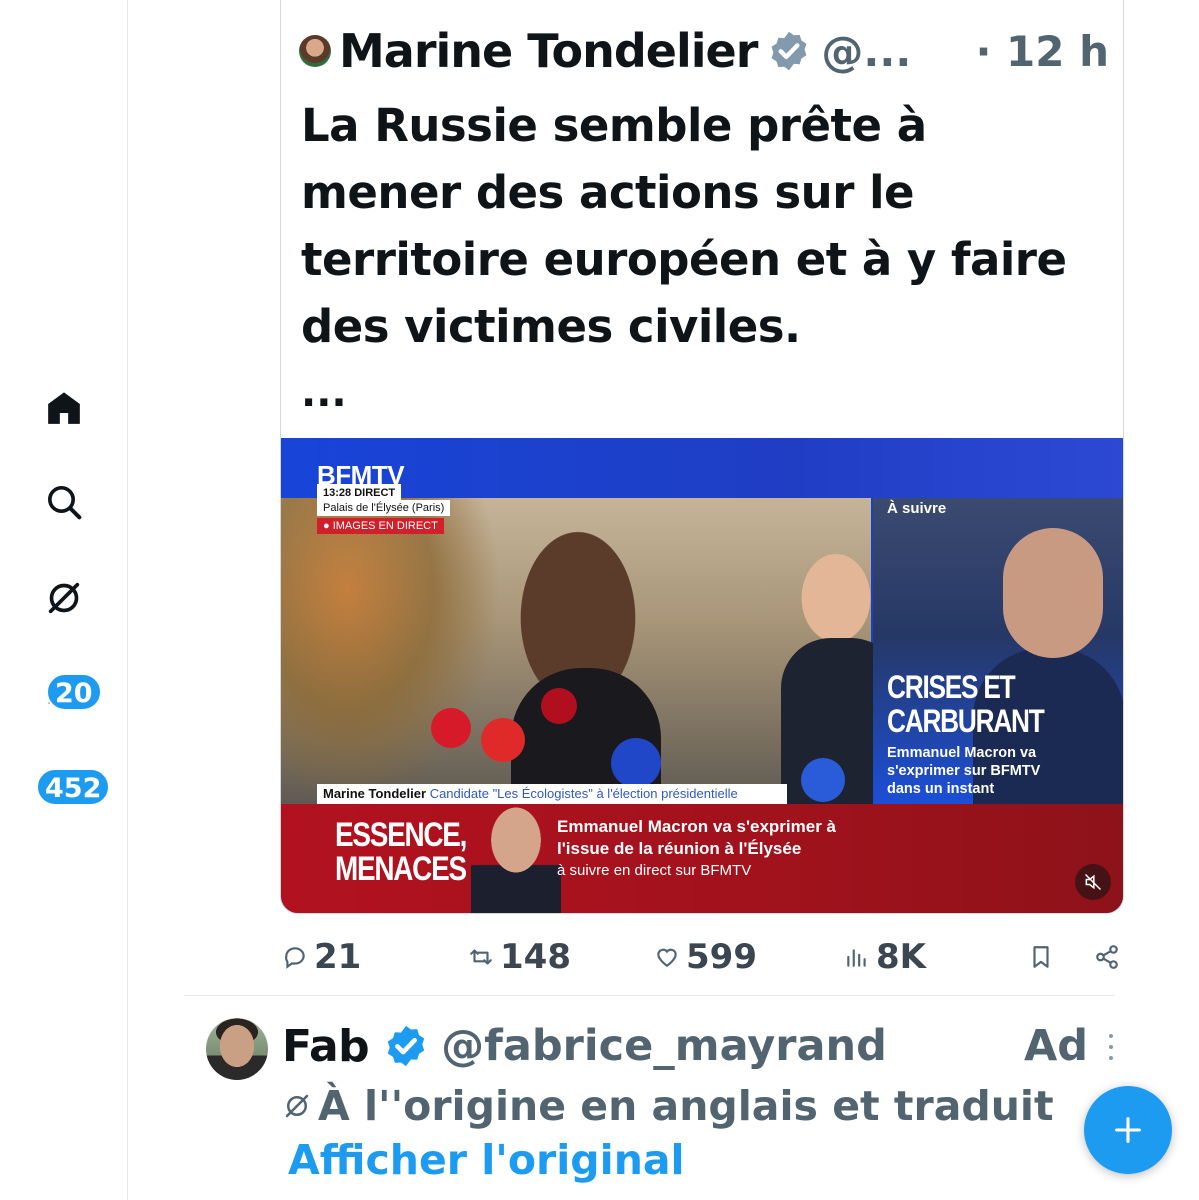 The image size is (1199, 1200). What do you see at coordinates (664, 1046) in the screenshot?
I see `author-handle: @fabrice_mayrand` at bounding box center [664, 1046].